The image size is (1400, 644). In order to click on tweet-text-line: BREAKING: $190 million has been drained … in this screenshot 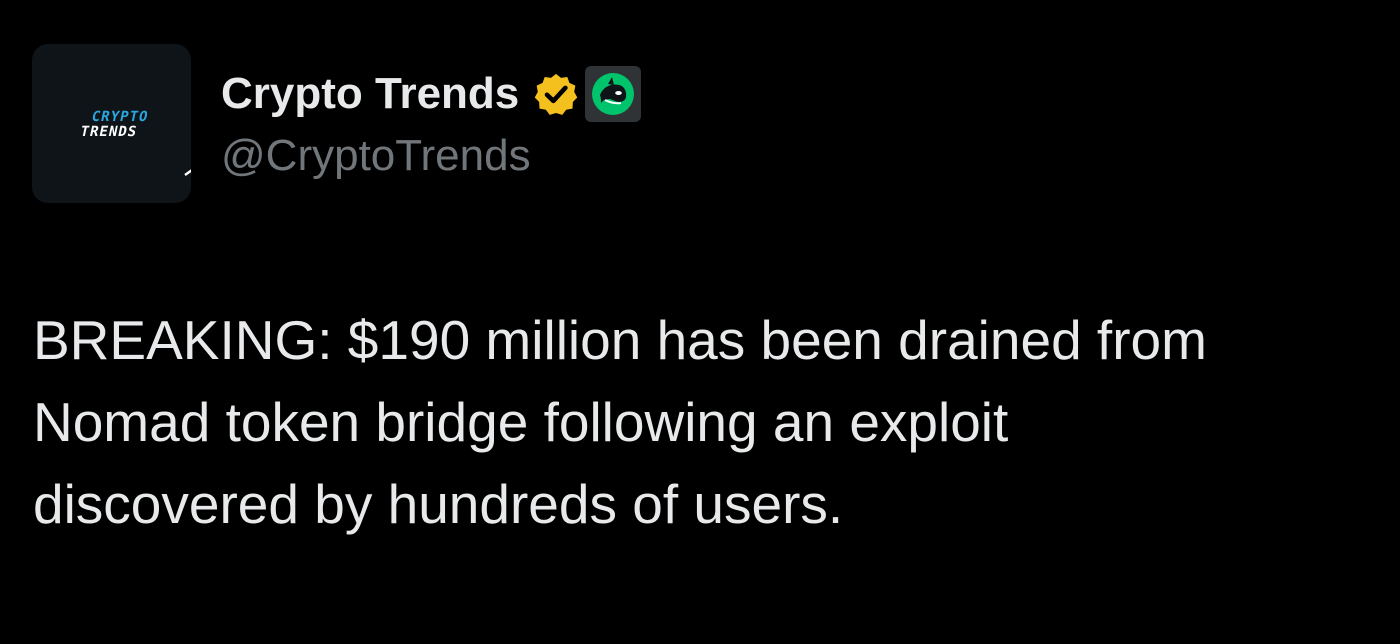, I will do `click(620, 340)`.